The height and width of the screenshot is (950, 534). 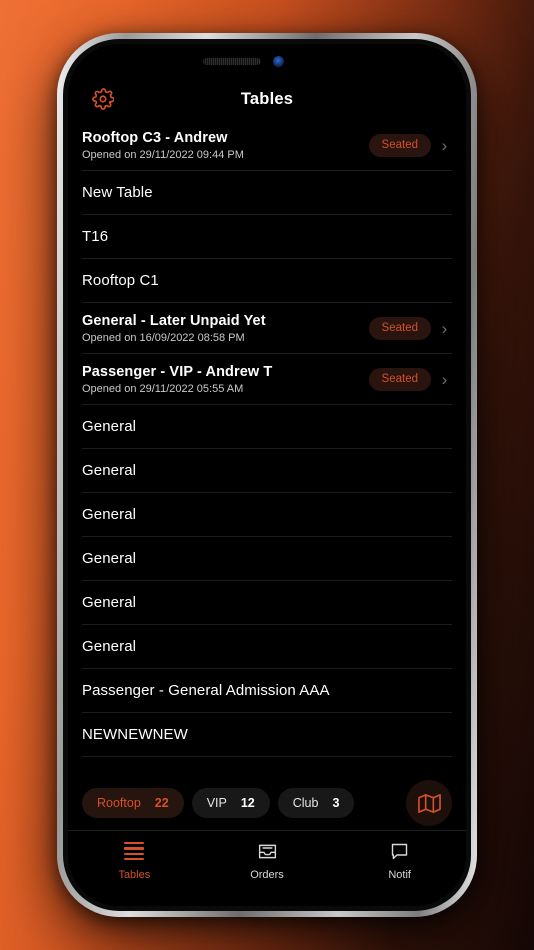 I want to click on filter-chip: Rooftop 22, so click(x=133, y=803).